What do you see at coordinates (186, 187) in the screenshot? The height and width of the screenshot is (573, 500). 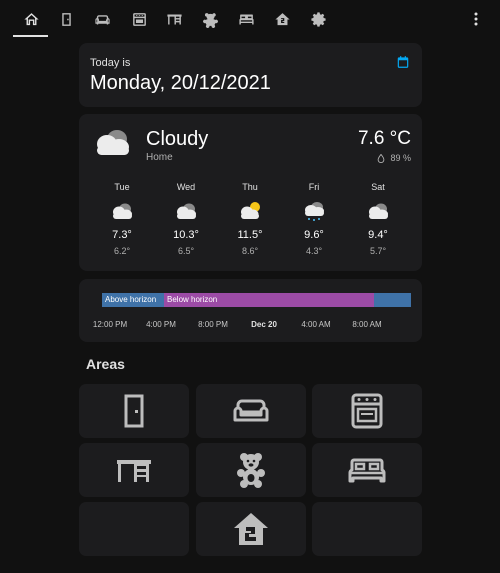 I see `forecast-day-name: Wed` at bounding box center [186, 187].